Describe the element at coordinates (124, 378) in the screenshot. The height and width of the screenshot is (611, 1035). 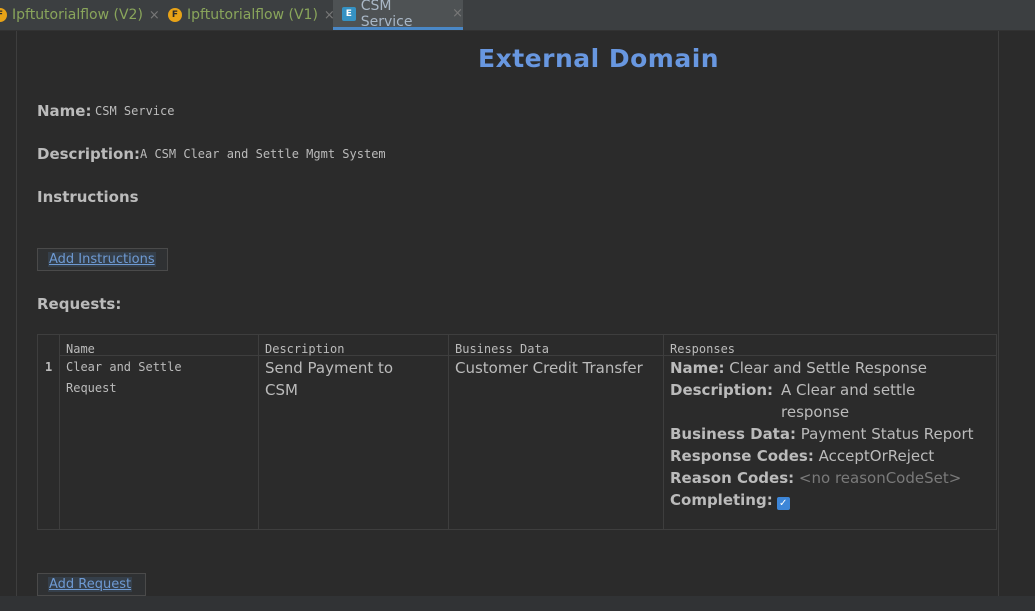
I see `request-name-cell: Clear and Settle Request` at that location.